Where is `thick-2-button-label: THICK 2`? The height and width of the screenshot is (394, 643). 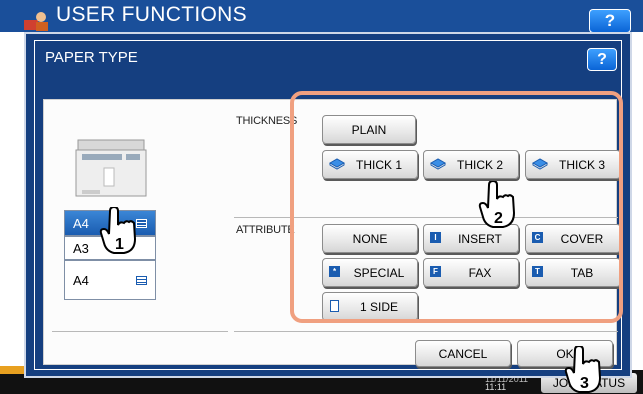
thick-2-button-label: THICK 2 is located at coordinates (479, 164).